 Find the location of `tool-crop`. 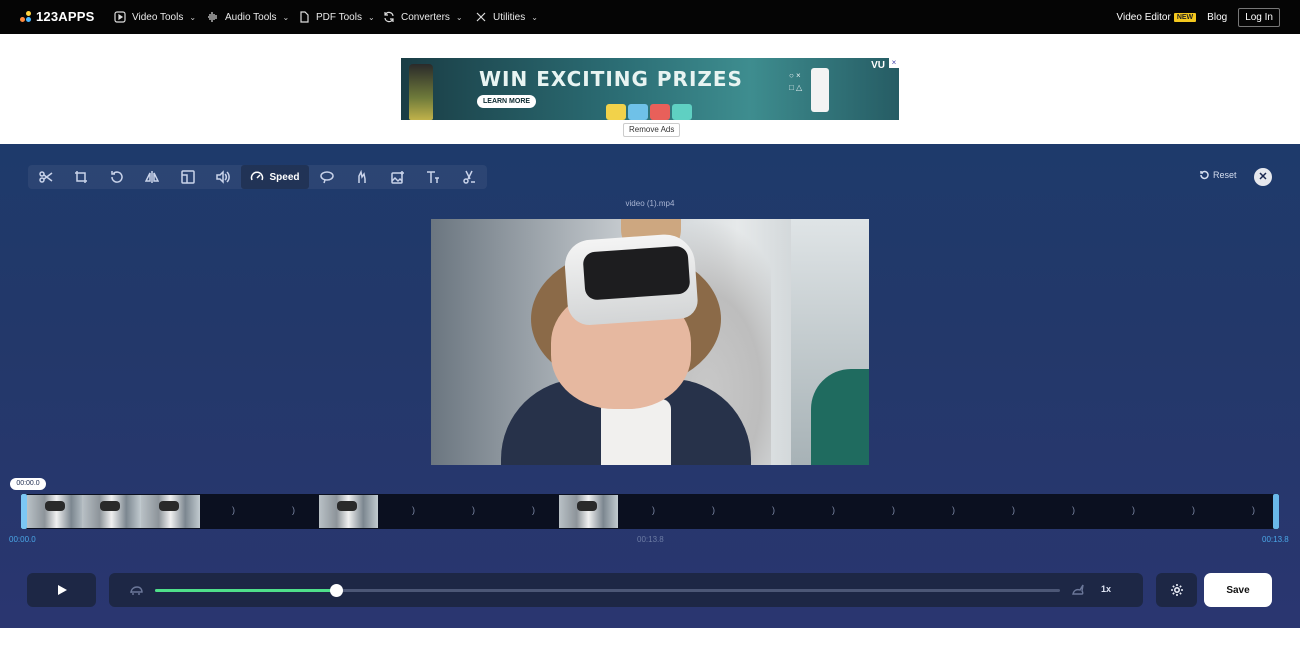

tool-crop is located at coordinates (82, 177).